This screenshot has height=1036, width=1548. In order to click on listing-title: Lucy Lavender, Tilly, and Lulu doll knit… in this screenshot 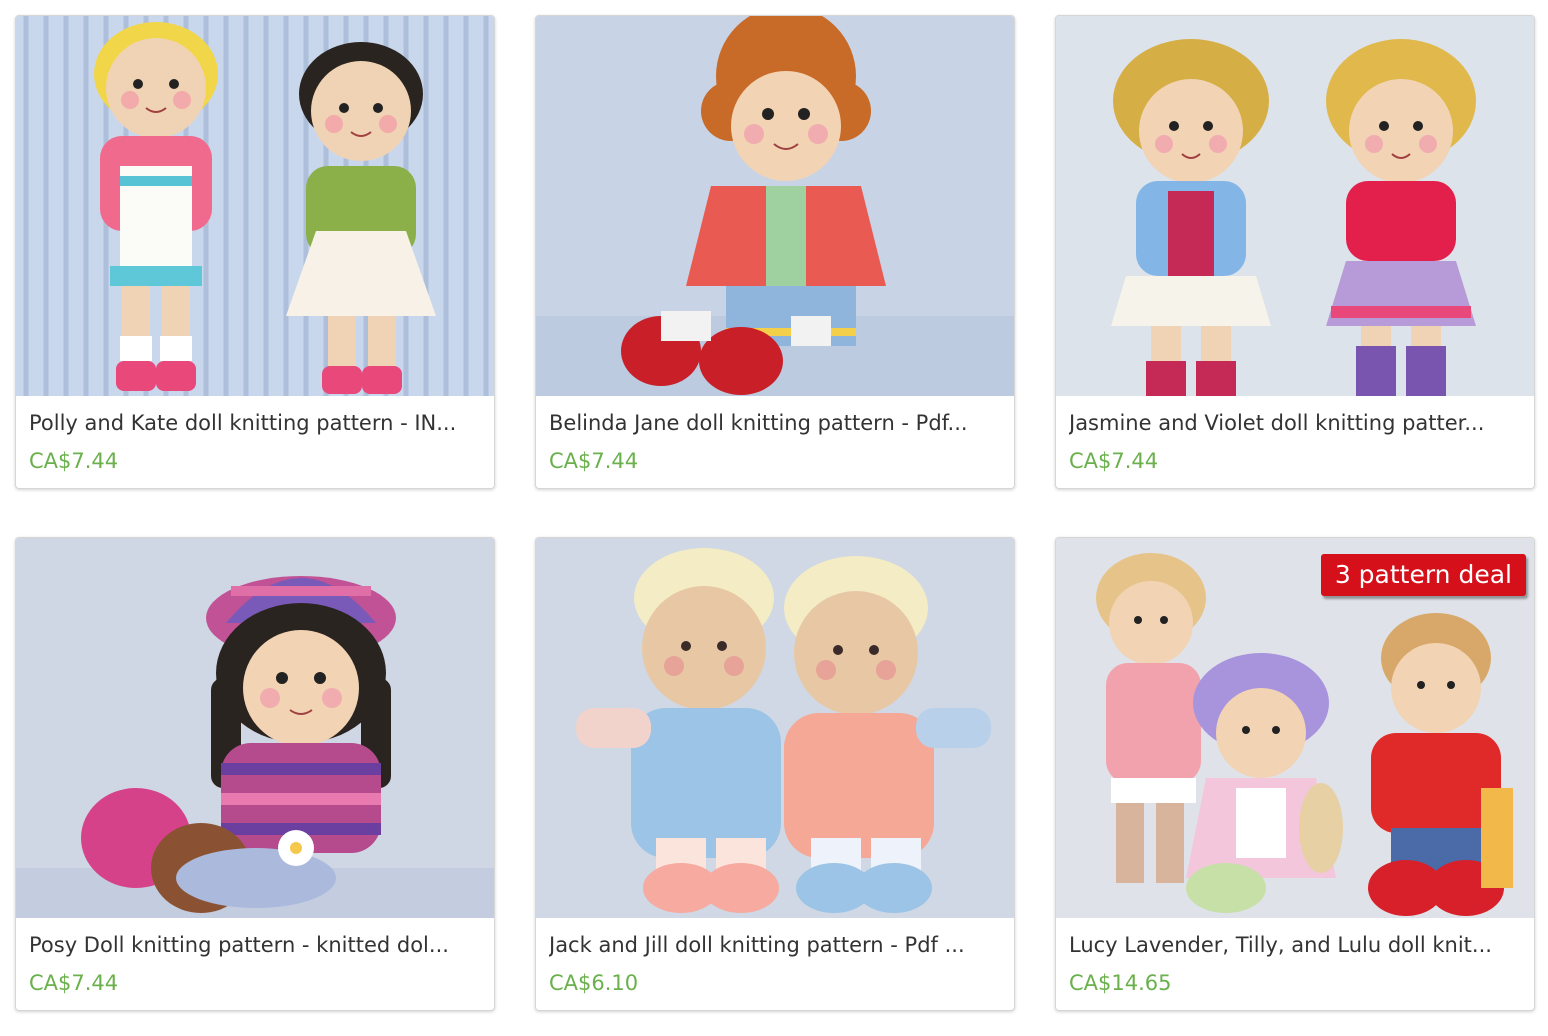, I will do `click(1297, 945)`.